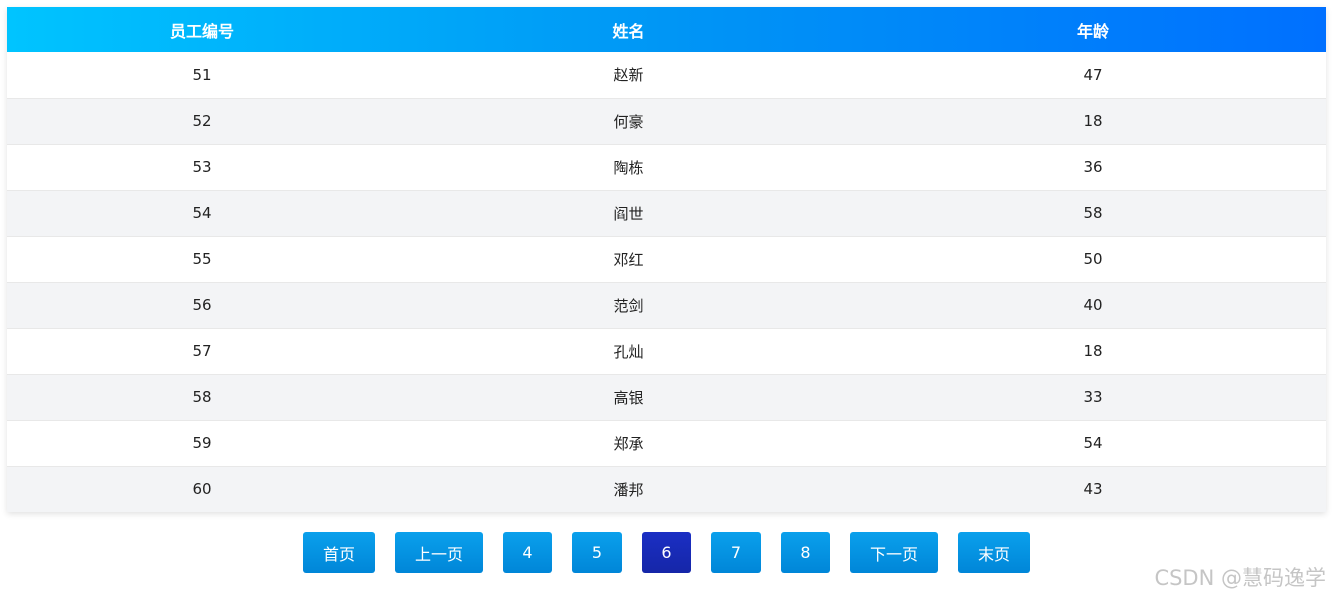  Describe the element at coordinates (527, 552) in the screenshot. I see `page-button-4: 4` at that location.